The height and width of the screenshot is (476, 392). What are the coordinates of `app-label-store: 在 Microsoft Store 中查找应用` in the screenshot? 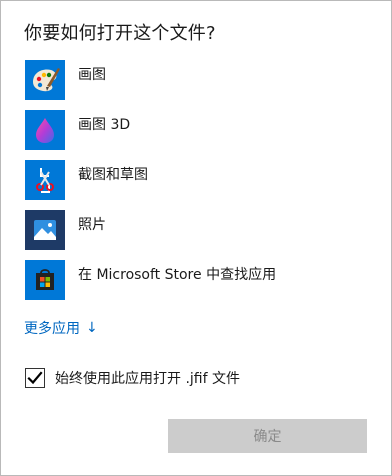 It's located at (177, 275).